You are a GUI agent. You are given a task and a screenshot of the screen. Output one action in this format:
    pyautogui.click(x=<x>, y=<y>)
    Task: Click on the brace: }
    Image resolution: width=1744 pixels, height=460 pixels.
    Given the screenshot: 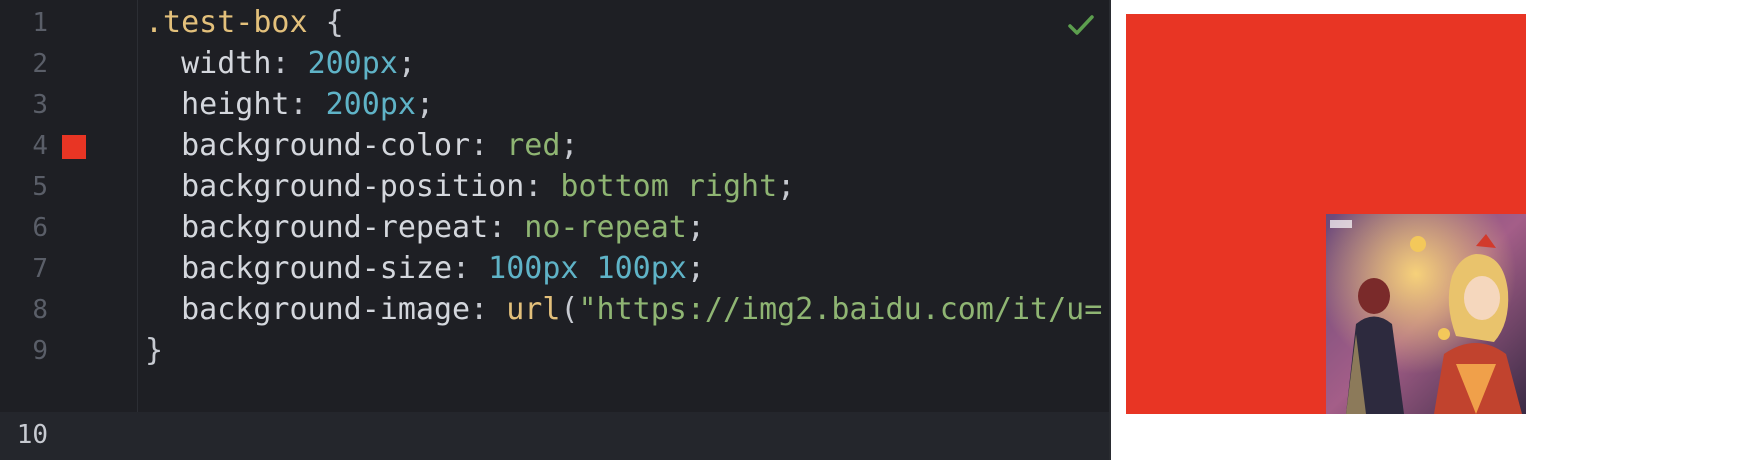 What is the action you would take?
    pyautogui.click(x=154, y=350)
    